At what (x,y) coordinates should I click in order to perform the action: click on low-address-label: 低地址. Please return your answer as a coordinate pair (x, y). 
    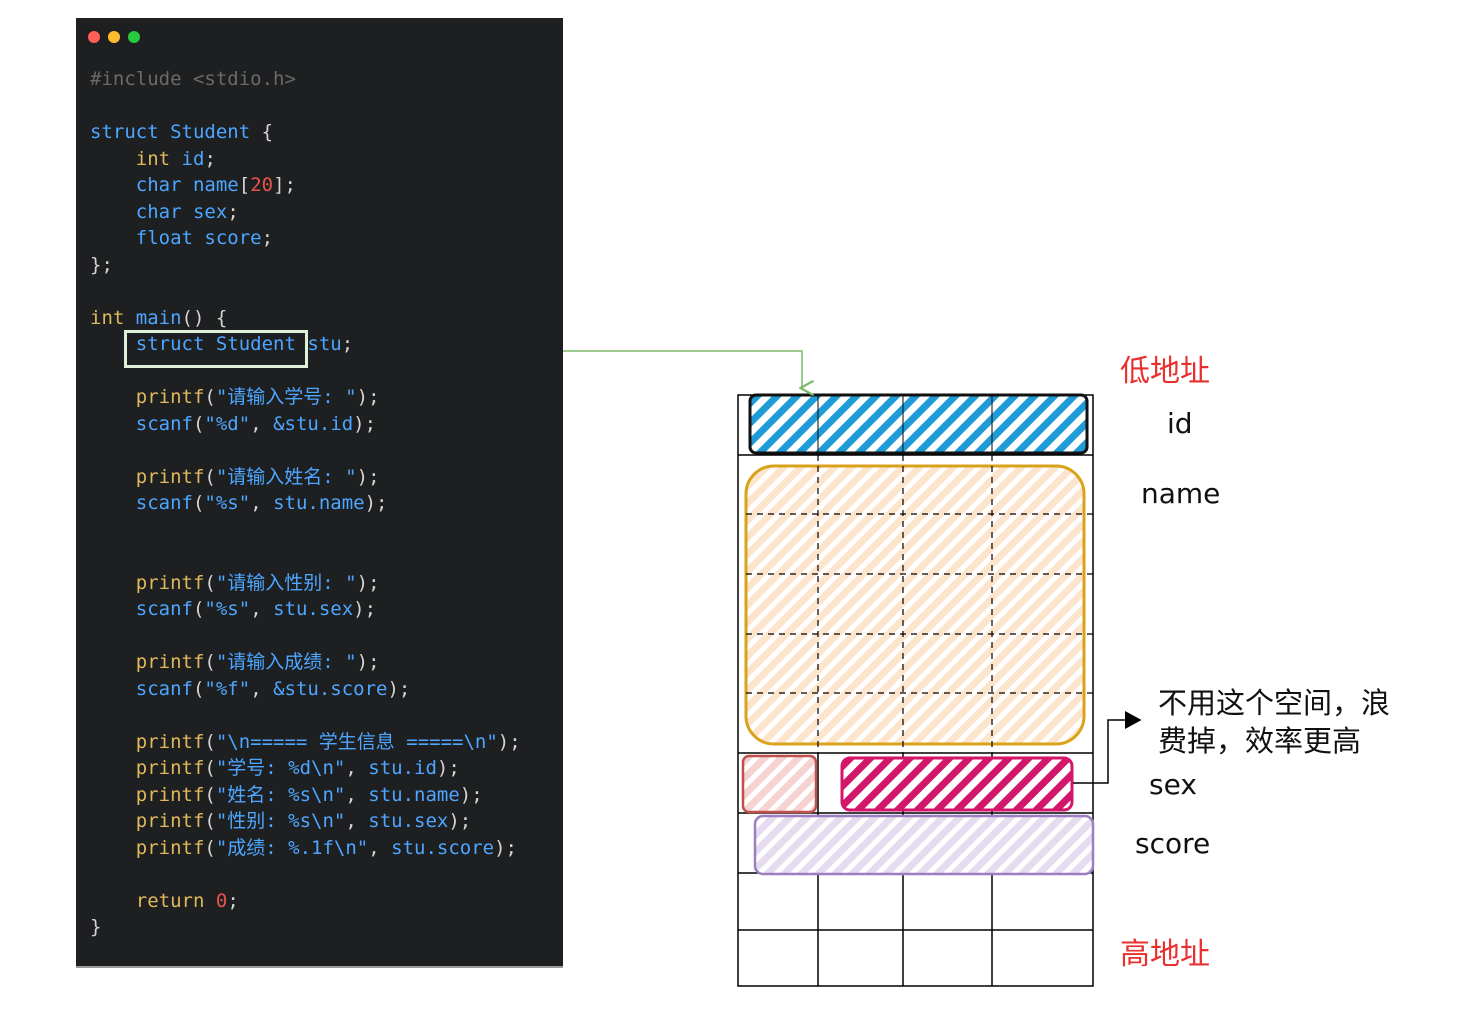
    Looking at the image, I should click on (1165, 371).